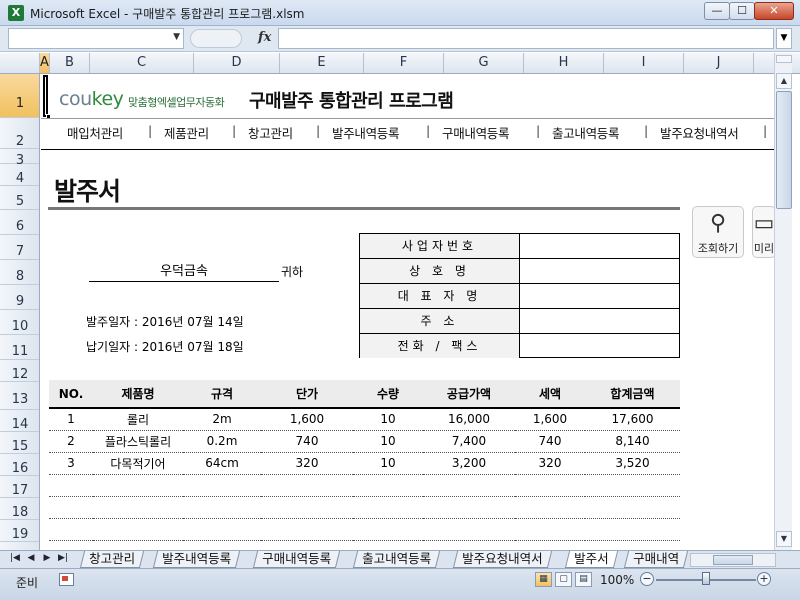 The height and width of the screenshot is (600, 800). I want to click on maximize-button: ☐, so click(742, 11).